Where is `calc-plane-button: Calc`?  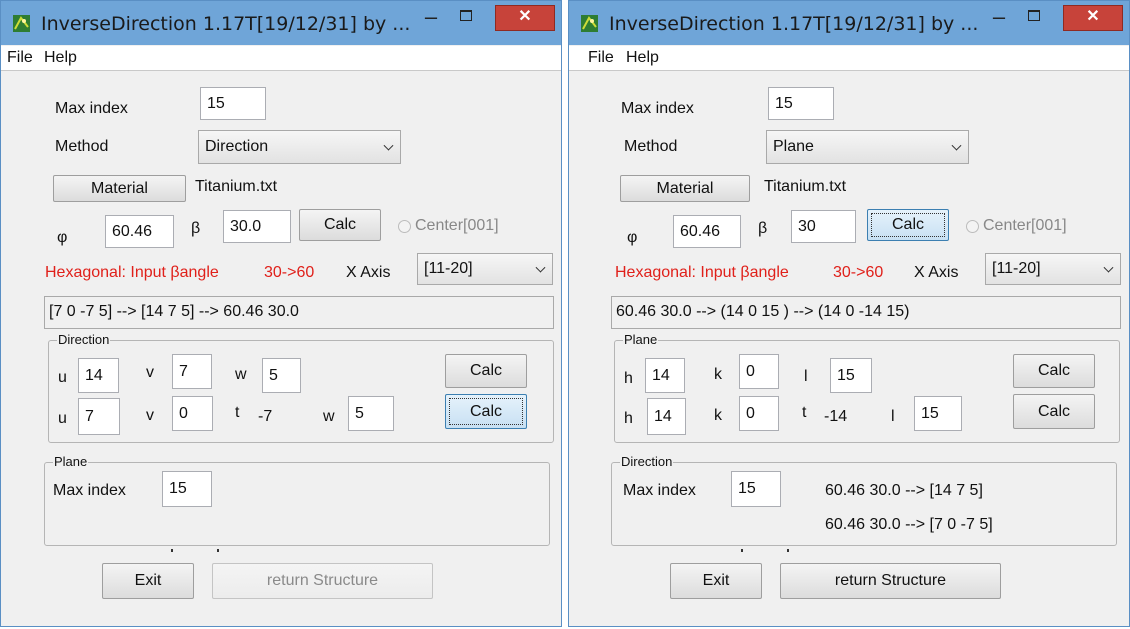
calc-plane-button: Calc is located at coordinates (1054, 371).